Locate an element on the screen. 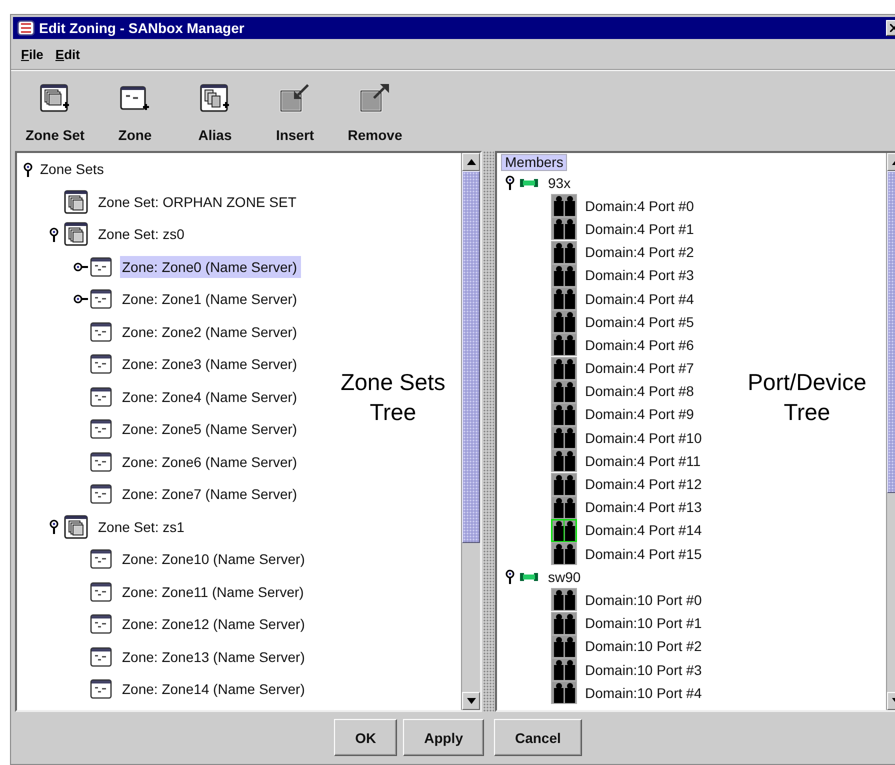 The image size is (895, 765). stacked-windows-add-icon is located at coordinates (55, 98).